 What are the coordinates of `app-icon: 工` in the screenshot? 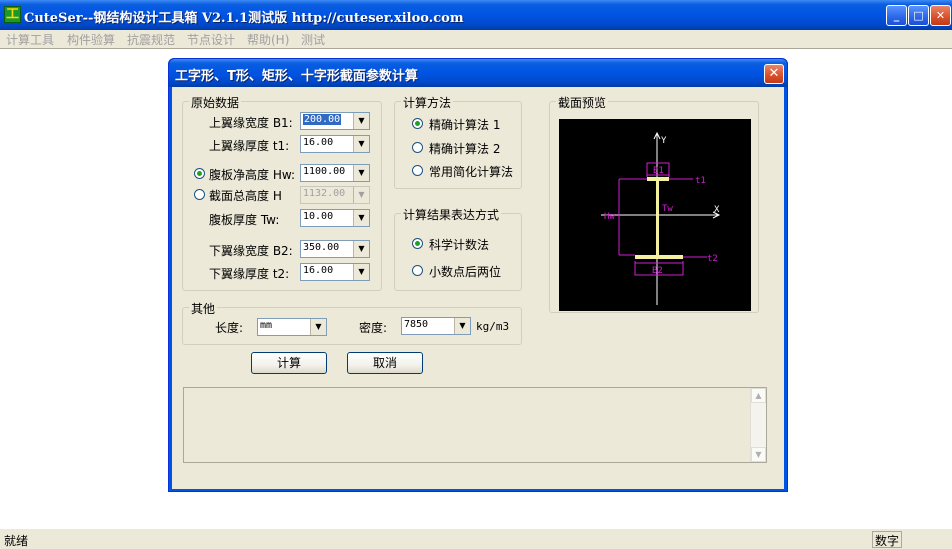 It's located at (12, 14).